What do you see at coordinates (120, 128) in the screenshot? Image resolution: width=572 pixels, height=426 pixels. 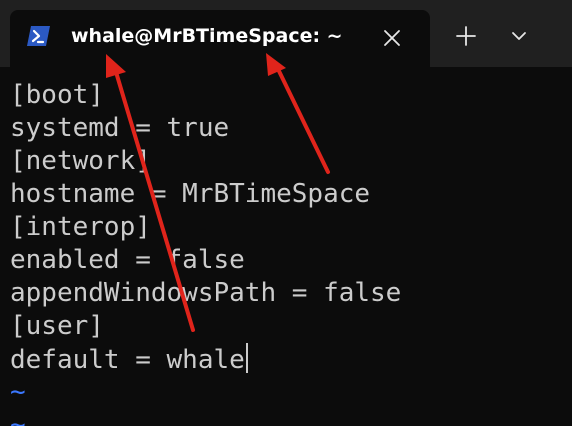 I see `config-line: systemd = true` at bounding box center [120, 128].